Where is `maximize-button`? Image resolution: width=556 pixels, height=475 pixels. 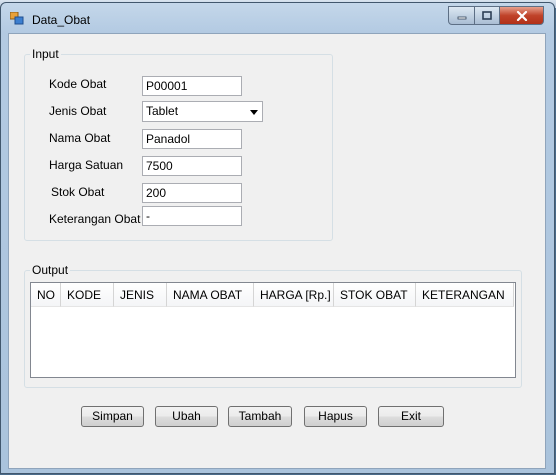 maximize-button is located at coordinates (487, 15).